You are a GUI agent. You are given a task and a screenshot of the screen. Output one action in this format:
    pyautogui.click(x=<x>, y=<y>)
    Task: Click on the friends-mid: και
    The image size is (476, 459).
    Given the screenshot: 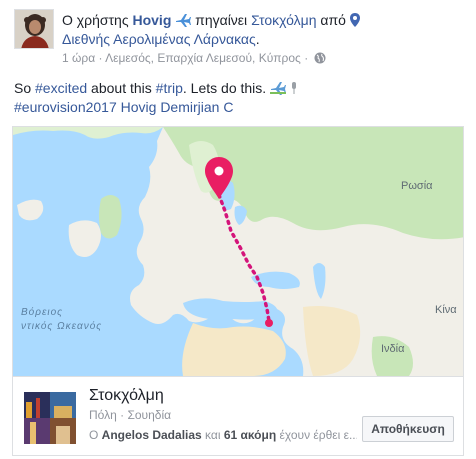 What is the action you would take?
    pyautogui.click(x=212, y=435)
    